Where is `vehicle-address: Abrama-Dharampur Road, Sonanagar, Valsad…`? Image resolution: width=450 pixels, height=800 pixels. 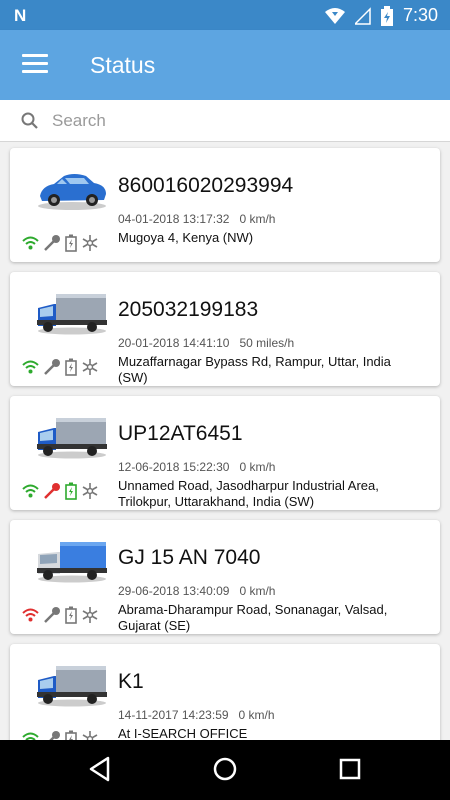
vehicle-address: Abrama-Dharampur Road, Sonanagar, Valsad… is located at coordinates (253, 617).